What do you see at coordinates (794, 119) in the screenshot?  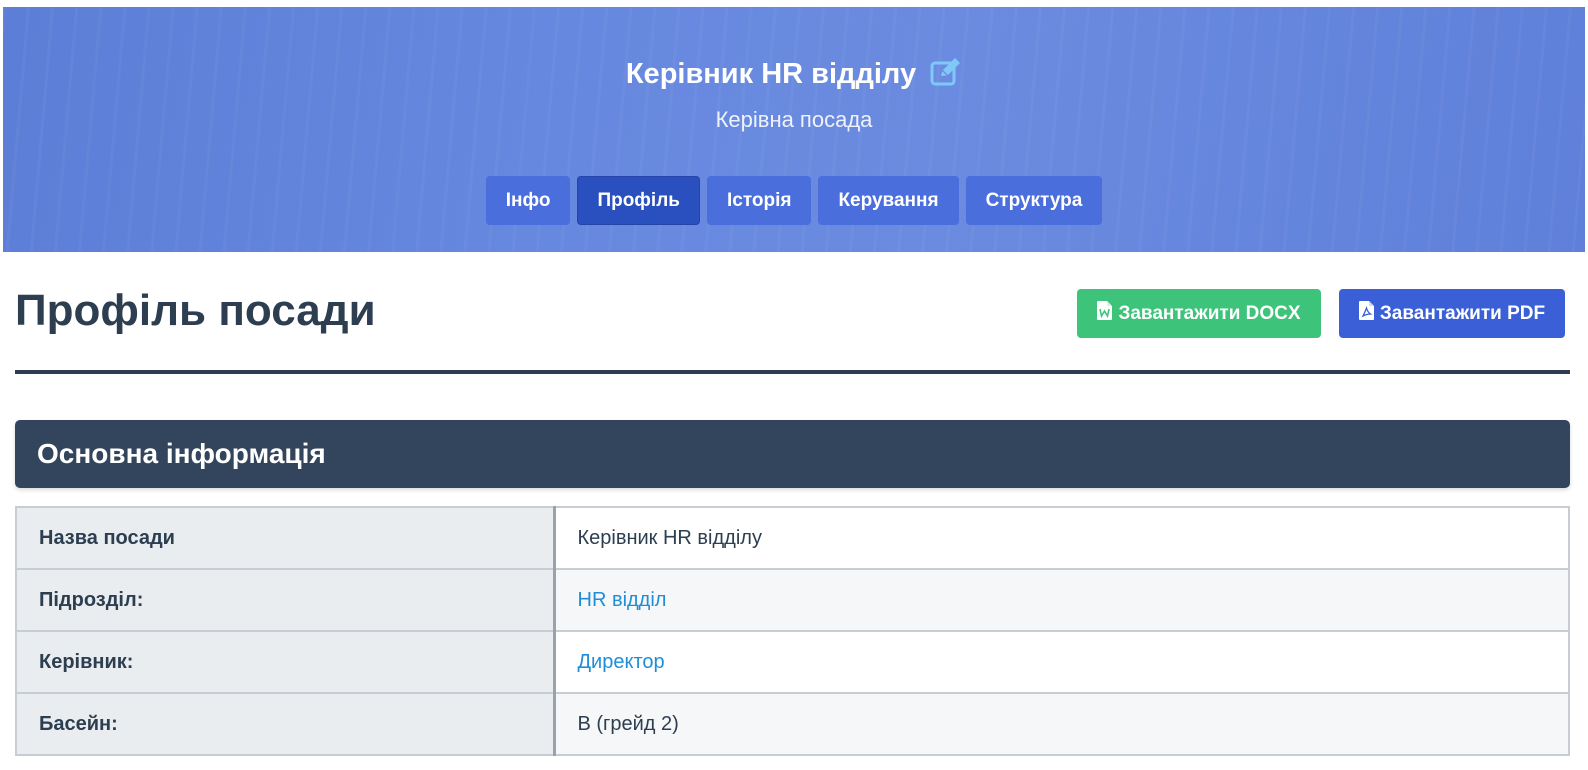 I see `position-subtitle: Керівна посада` at bounding box center [794, 119].